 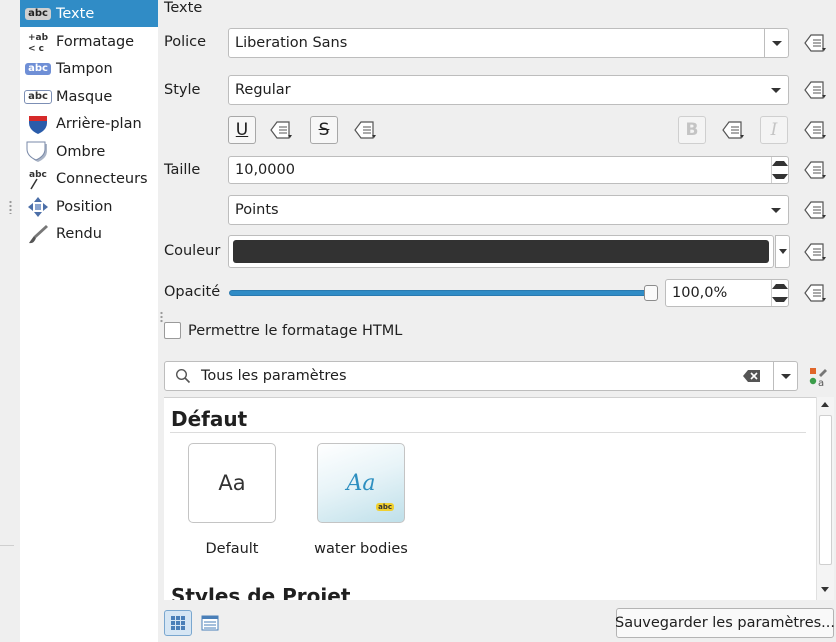 What do you see at coordinates (36, 48) in the screenshot?
I see `svg-text: < c` at bounding box center [36, 48].